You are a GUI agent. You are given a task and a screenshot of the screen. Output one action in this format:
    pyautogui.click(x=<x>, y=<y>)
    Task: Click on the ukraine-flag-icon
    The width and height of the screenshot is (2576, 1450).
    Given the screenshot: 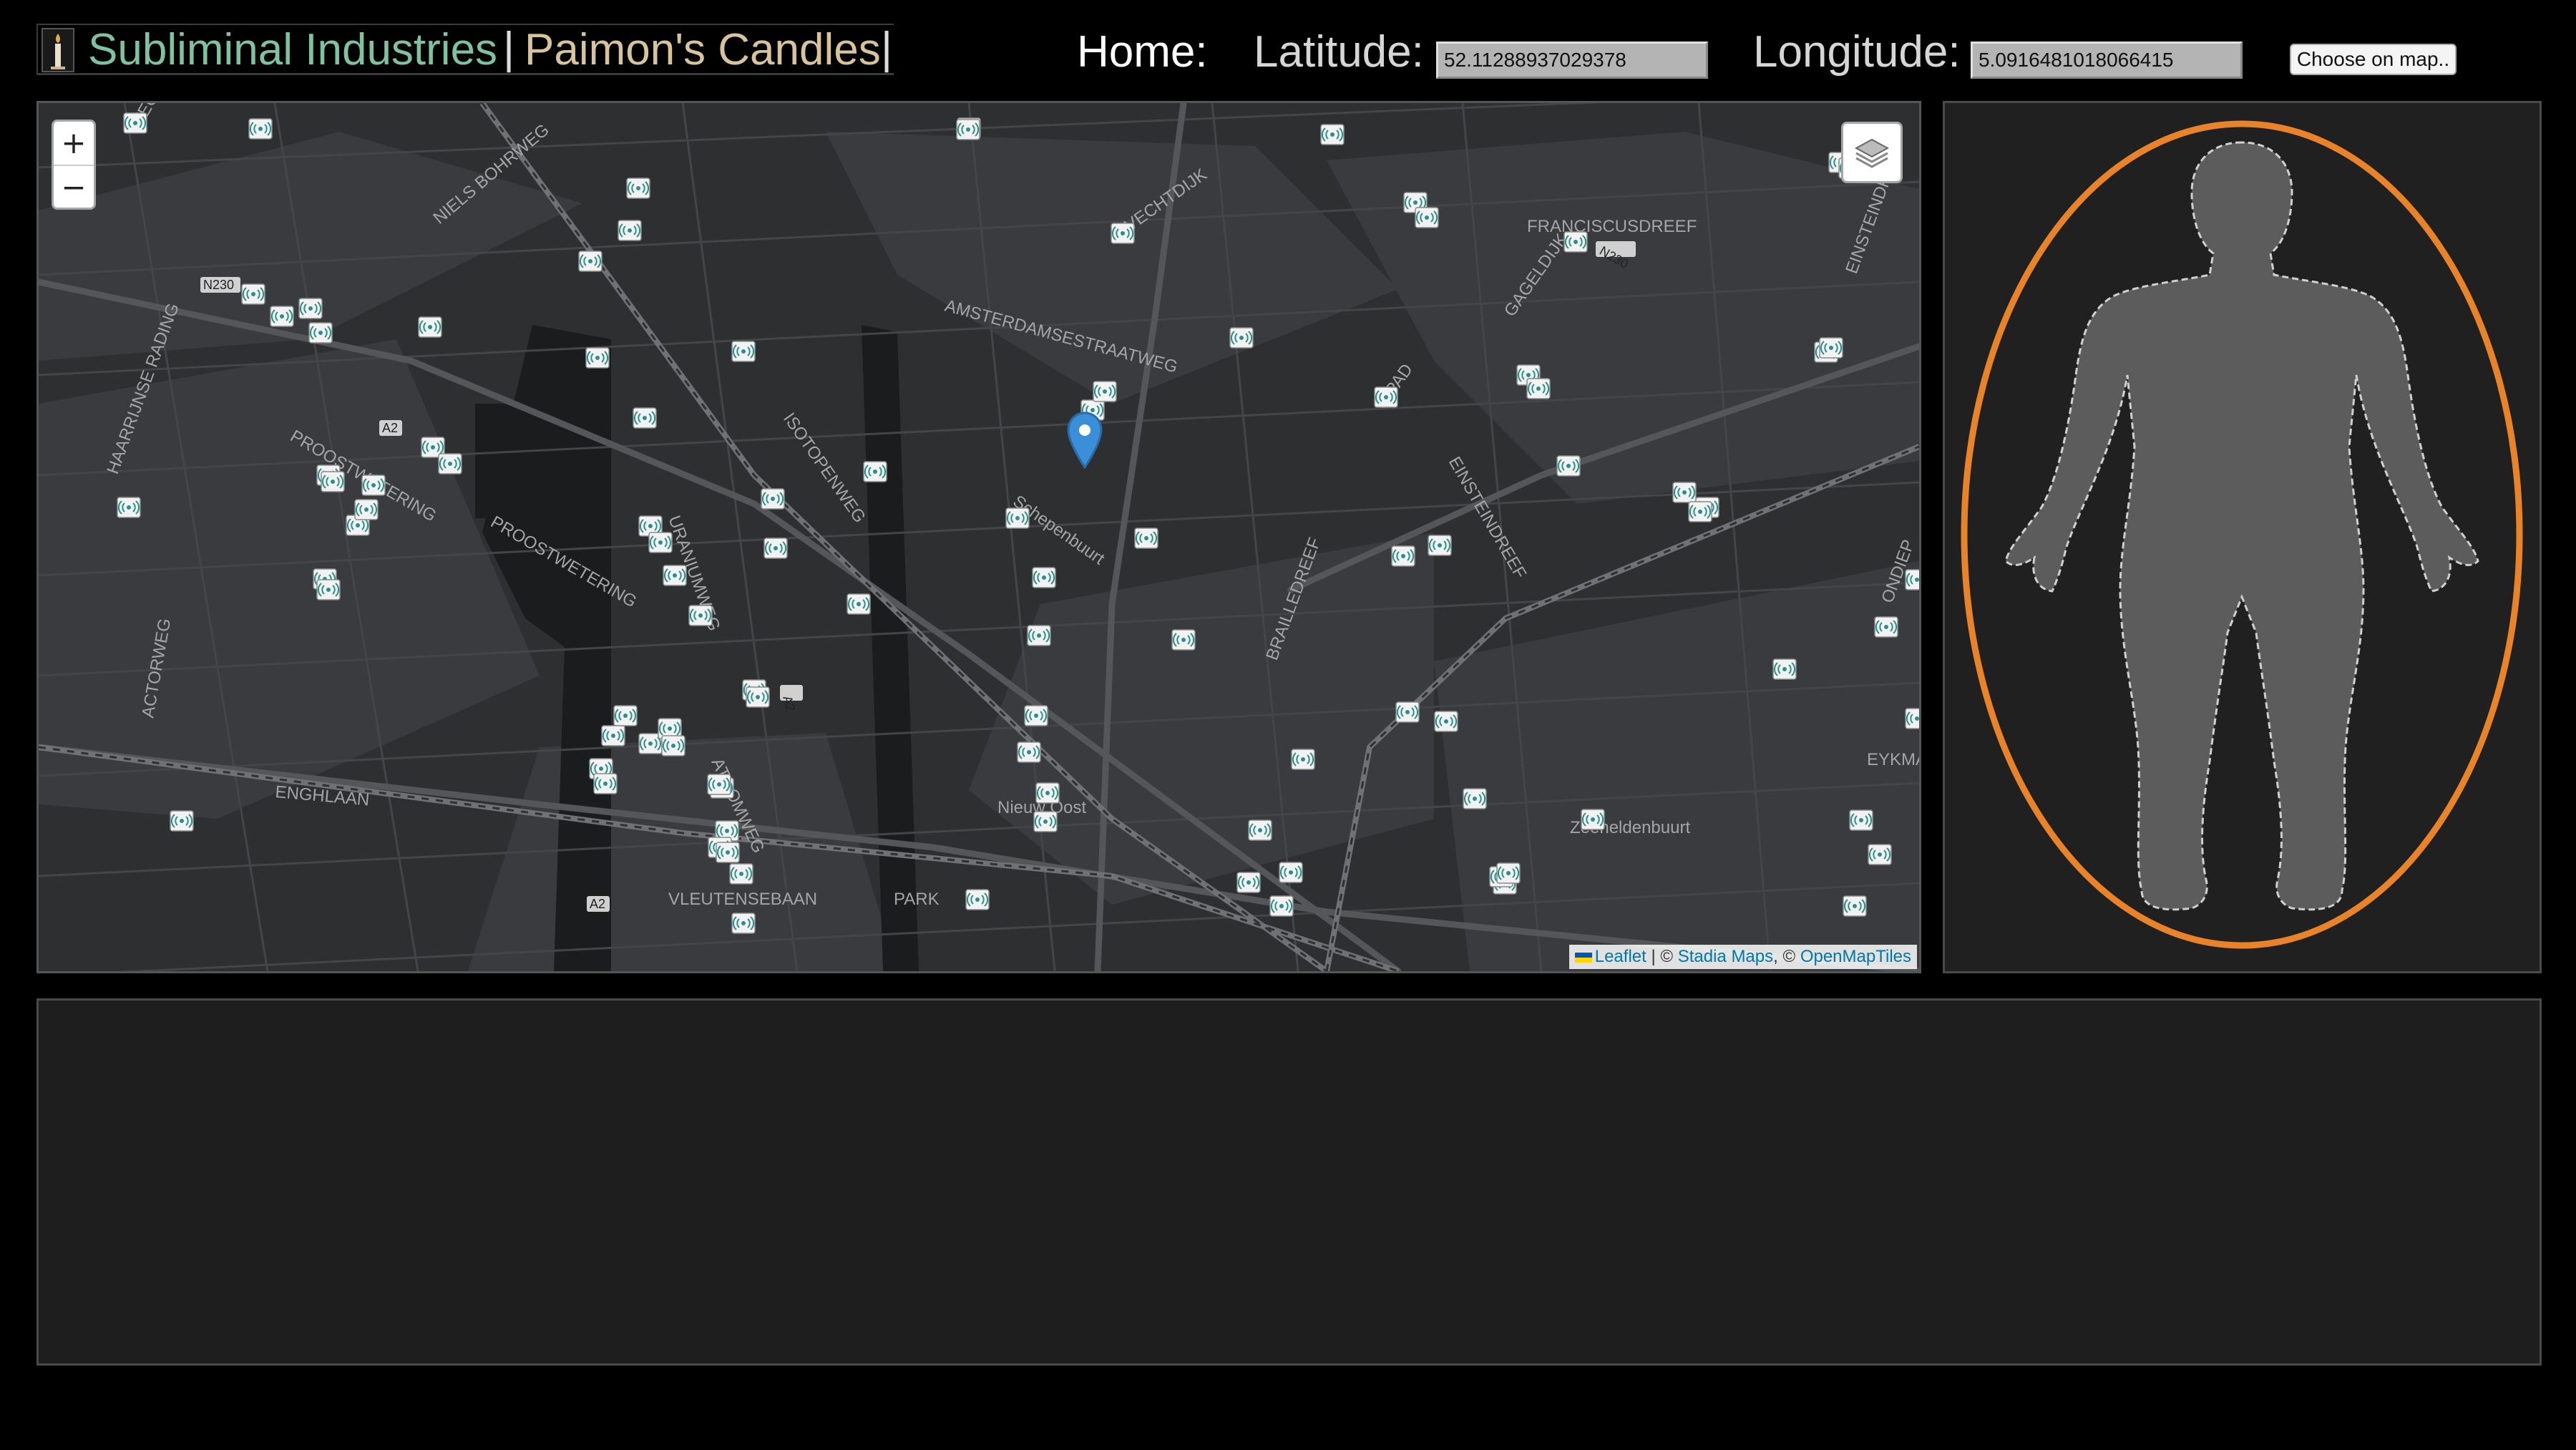 What is the action you would take?
    pyautogui.click(x=1583, y=957)
    